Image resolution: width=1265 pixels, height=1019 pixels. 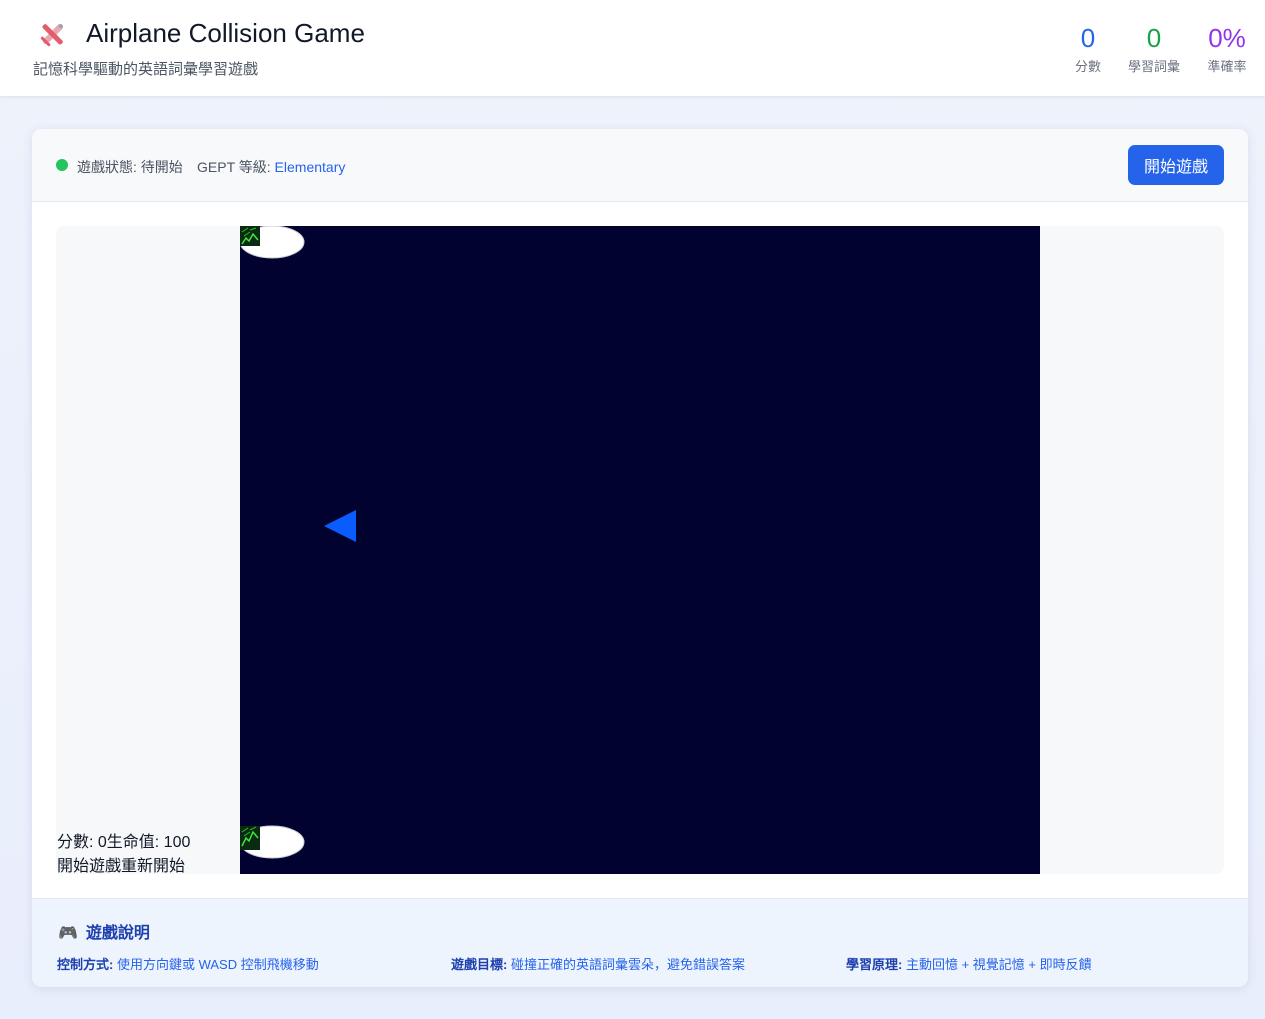 I want to click on words-value: 0, so click(x=1154, y=38).